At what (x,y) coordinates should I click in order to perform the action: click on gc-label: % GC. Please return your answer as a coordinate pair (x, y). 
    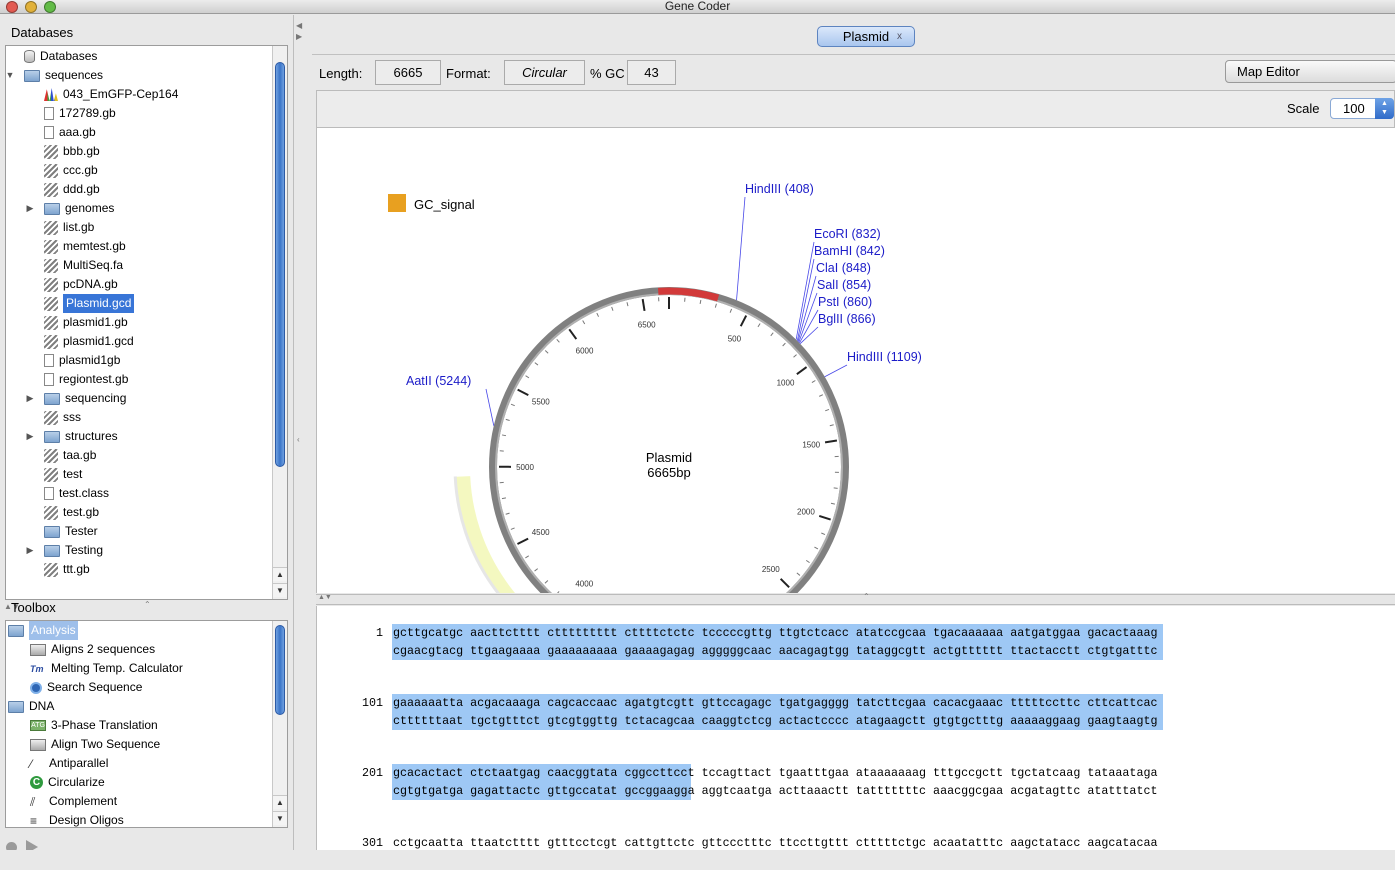
    Looking at the image, I should click on (607, 73).